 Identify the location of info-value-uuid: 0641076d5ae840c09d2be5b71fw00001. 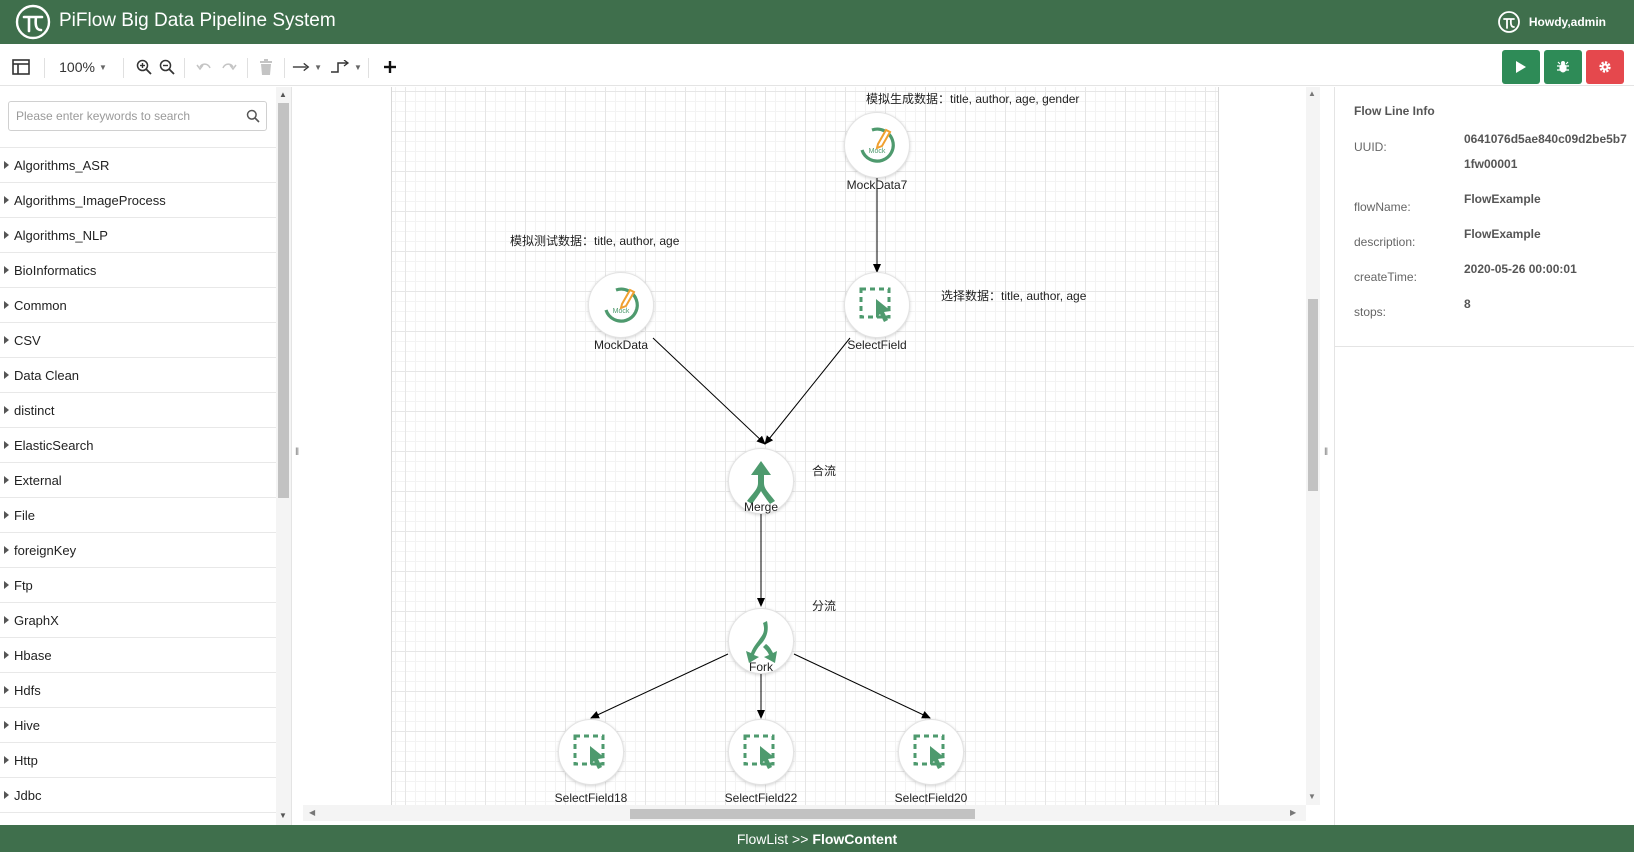
(1545, 151).